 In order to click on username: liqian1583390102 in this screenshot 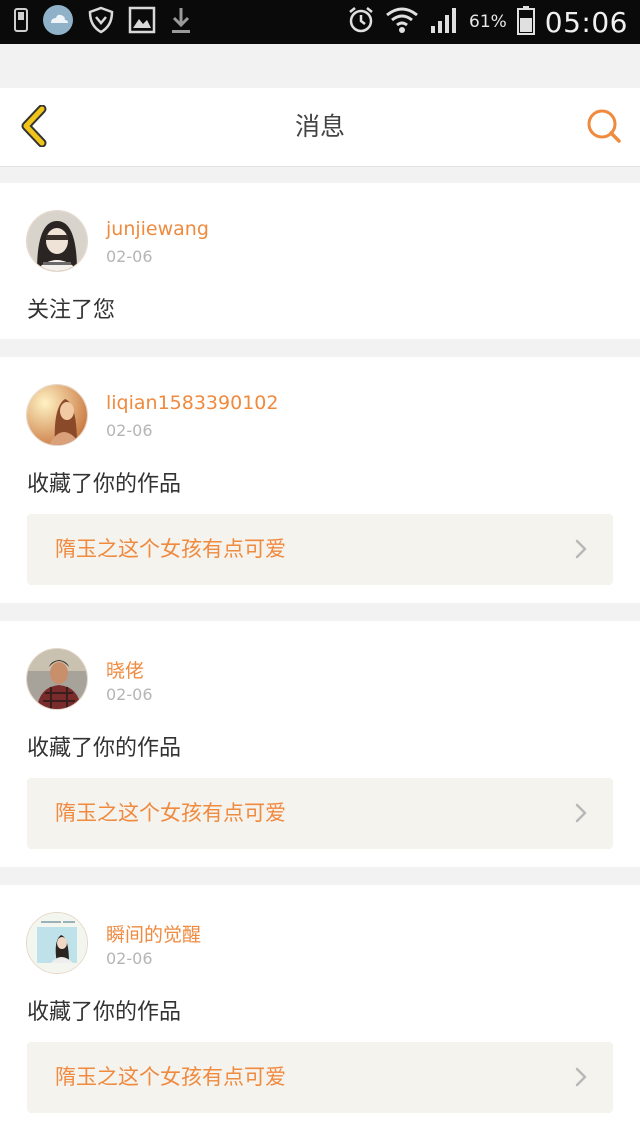, I will do `click(192, 403)`.